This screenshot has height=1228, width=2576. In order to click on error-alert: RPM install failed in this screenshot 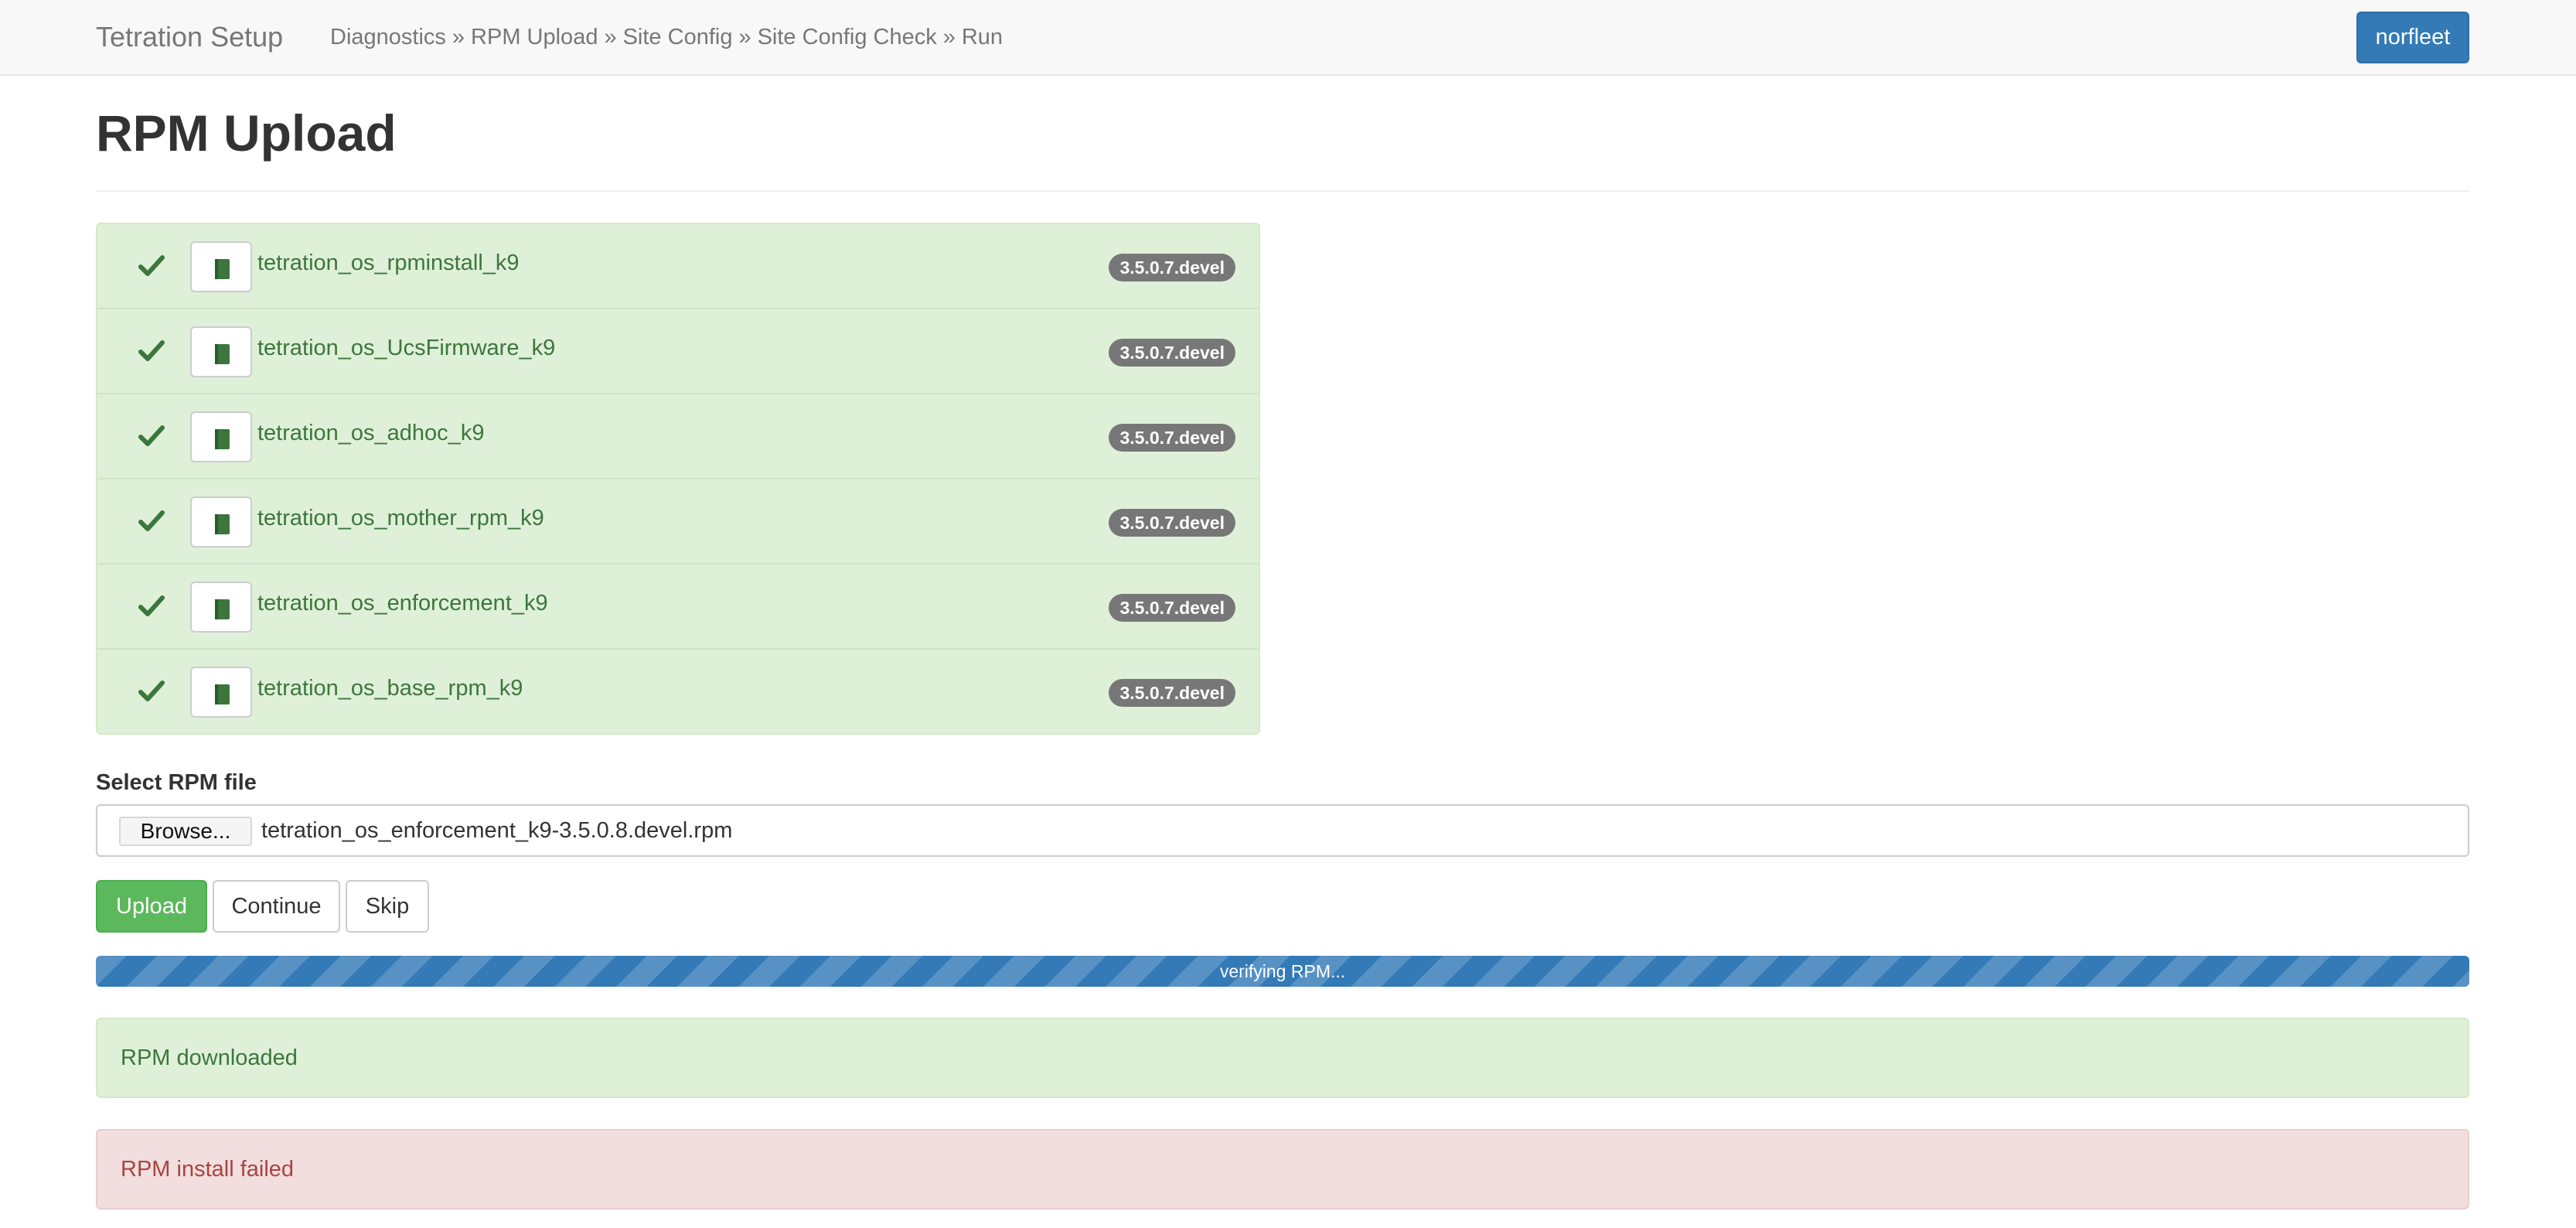, I will do `click(1282, 1169)`.